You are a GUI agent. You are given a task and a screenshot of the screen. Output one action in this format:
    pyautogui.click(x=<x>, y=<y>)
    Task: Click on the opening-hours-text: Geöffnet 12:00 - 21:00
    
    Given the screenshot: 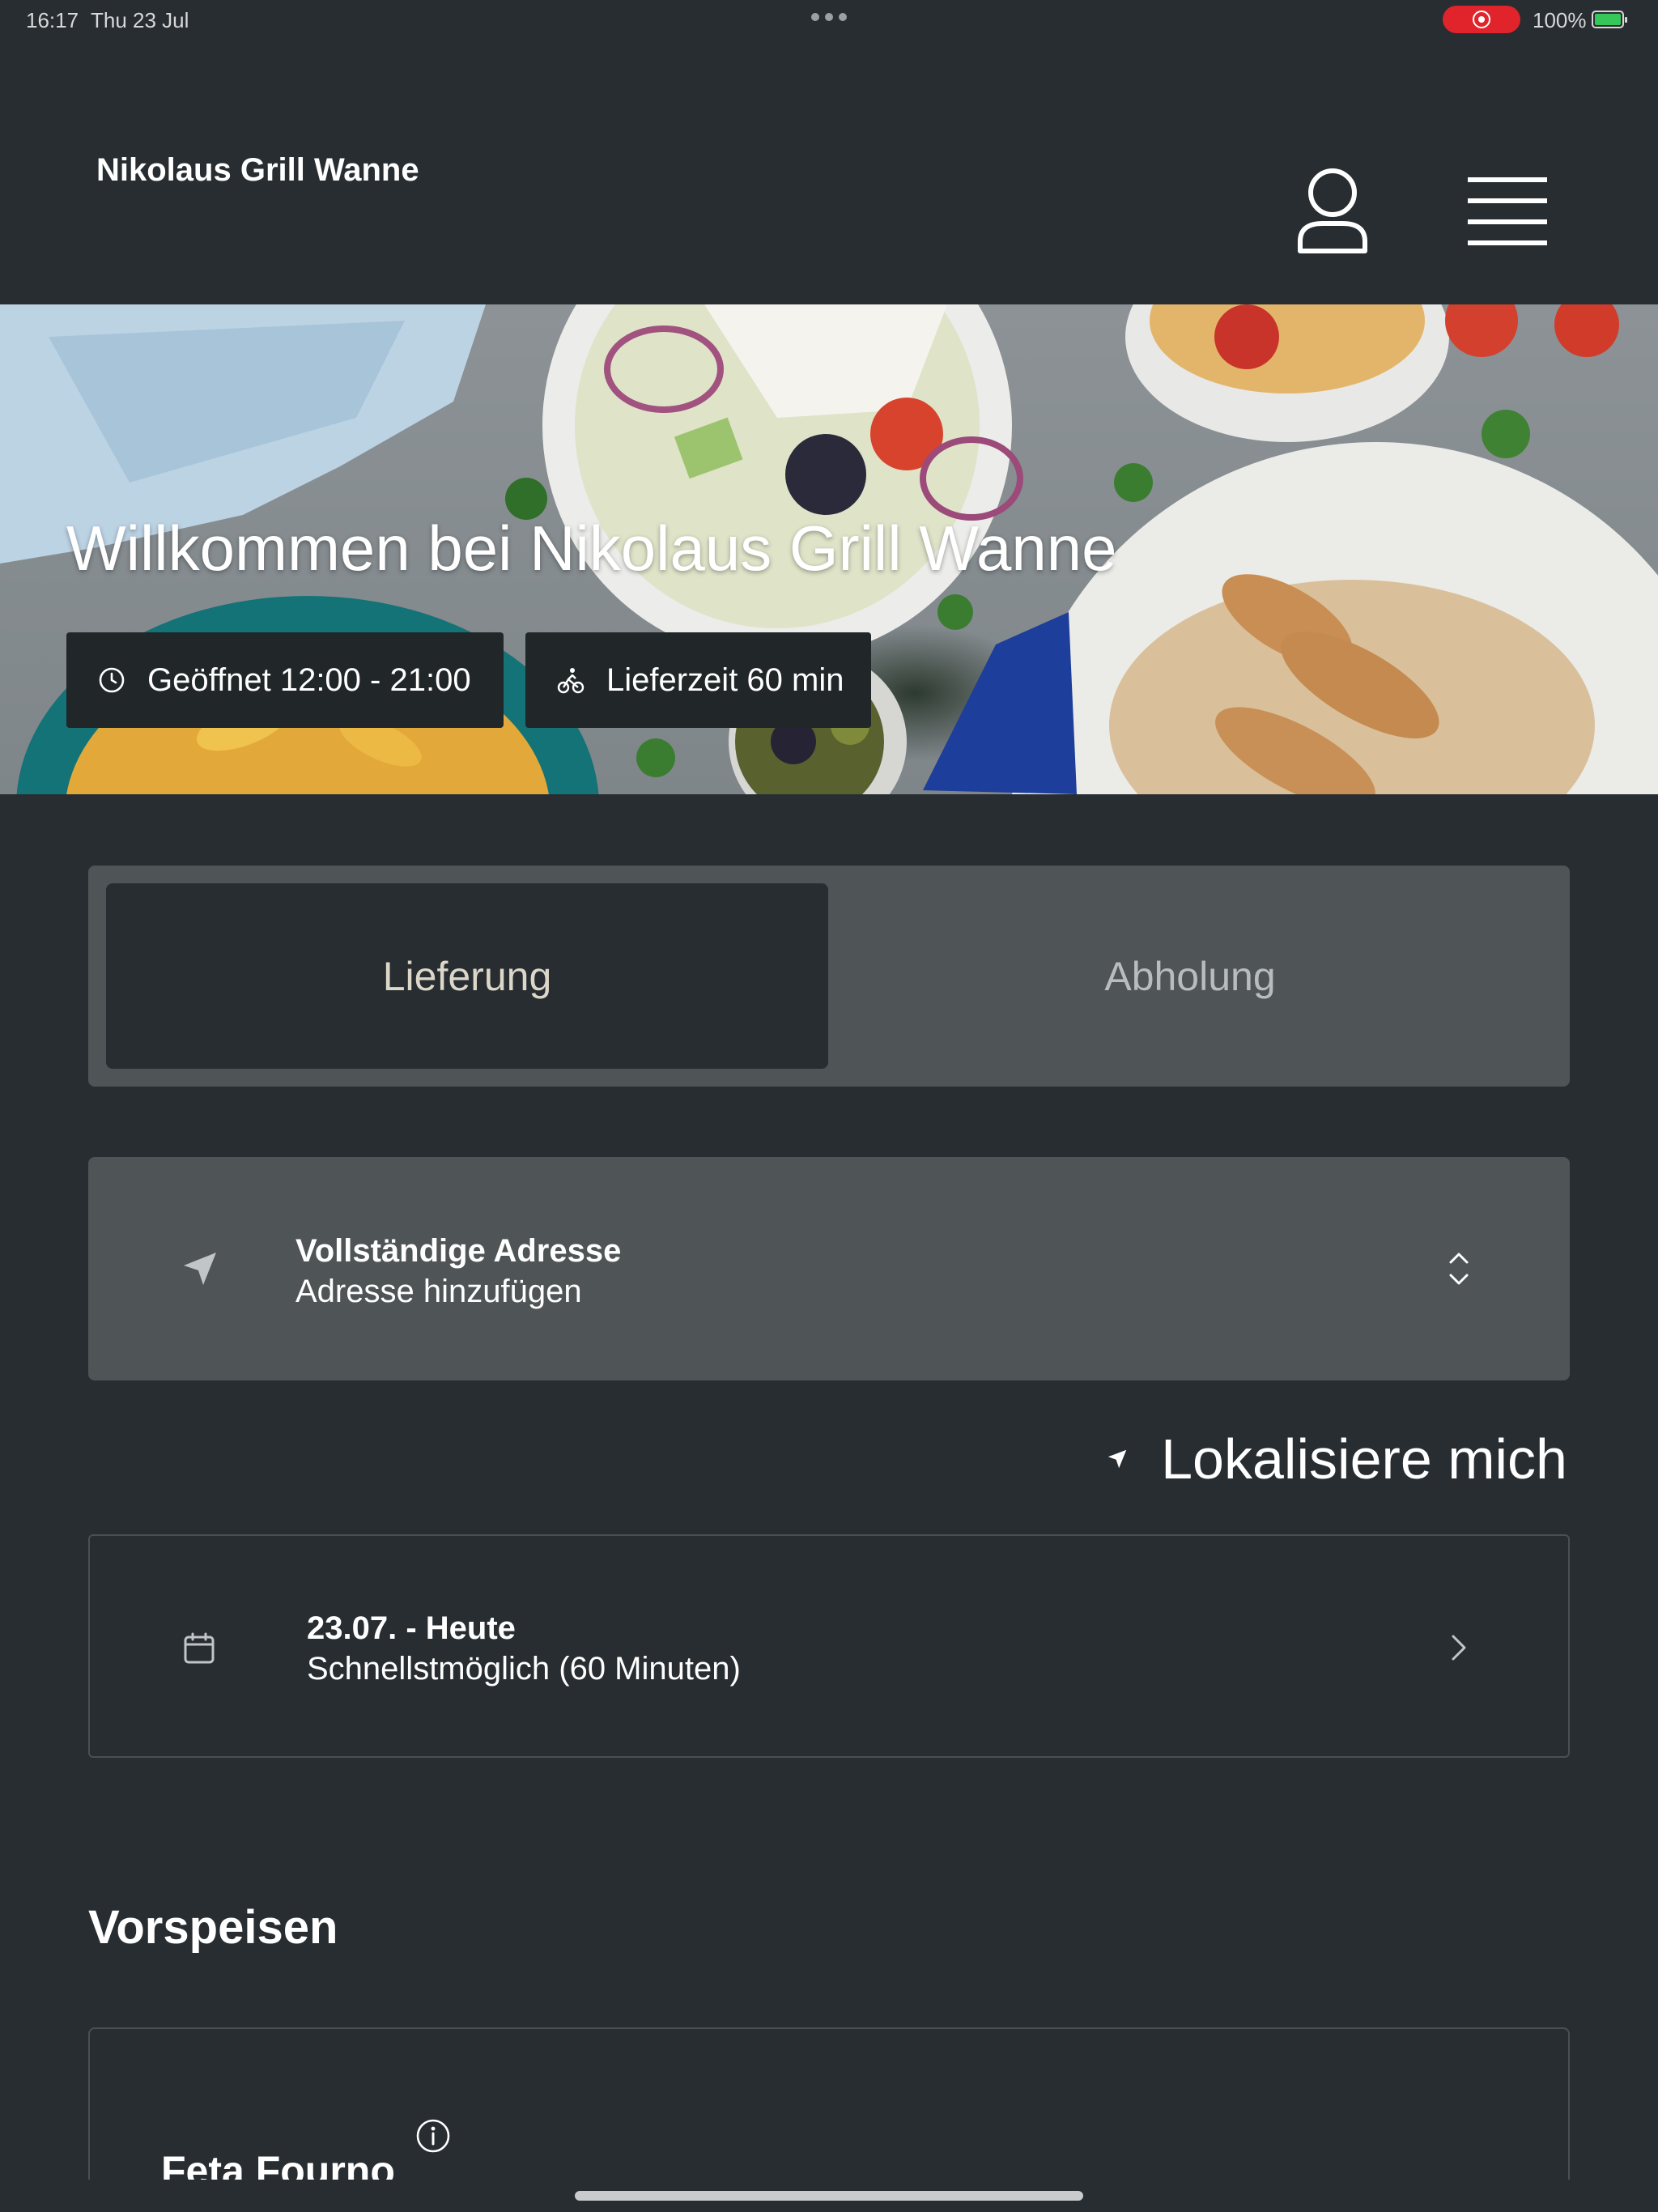 What is the action you would take?
    pyautogui.click(x=309, y=680)
    